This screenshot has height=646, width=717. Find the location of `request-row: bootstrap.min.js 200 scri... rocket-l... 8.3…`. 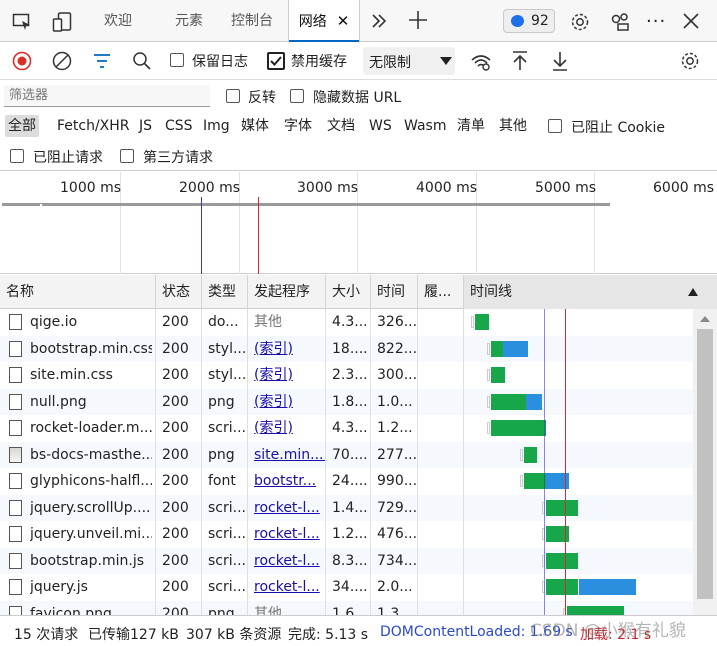

request-row: bootstrap.min.js 200 scri... rocket-l... 8.3… is located at coordinates (346, 561).